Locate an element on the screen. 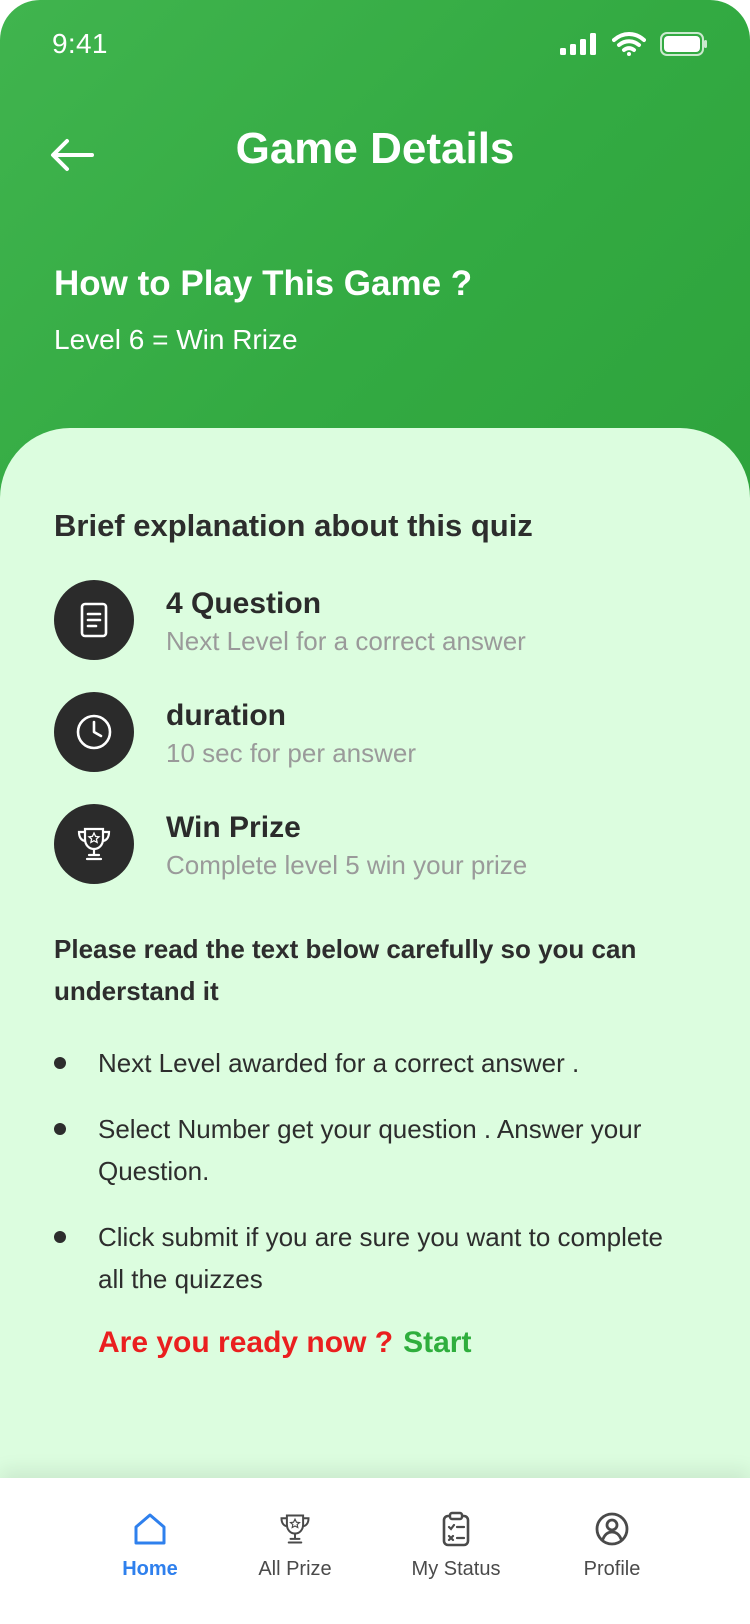 The height and width of the screenshot is (1624, 750). status-bar: 9:41 is located at coordinates (375, 46).